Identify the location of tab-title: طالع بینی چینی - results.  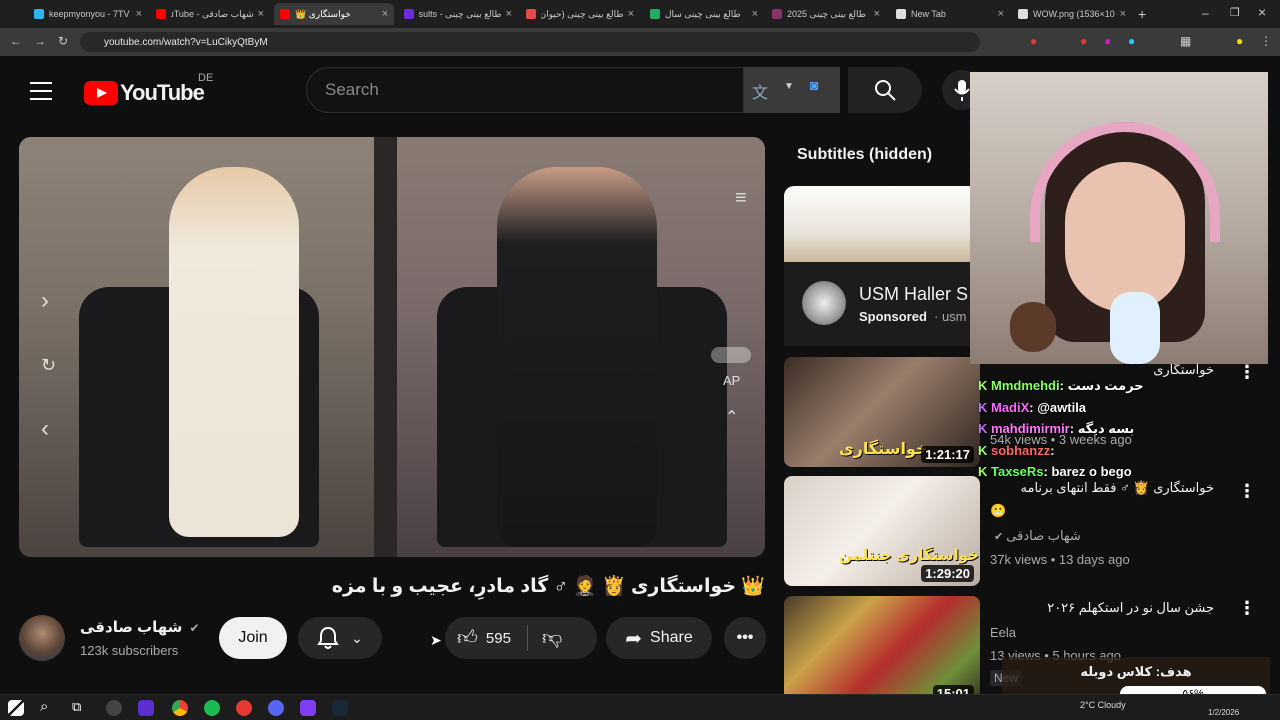
(460, 13).